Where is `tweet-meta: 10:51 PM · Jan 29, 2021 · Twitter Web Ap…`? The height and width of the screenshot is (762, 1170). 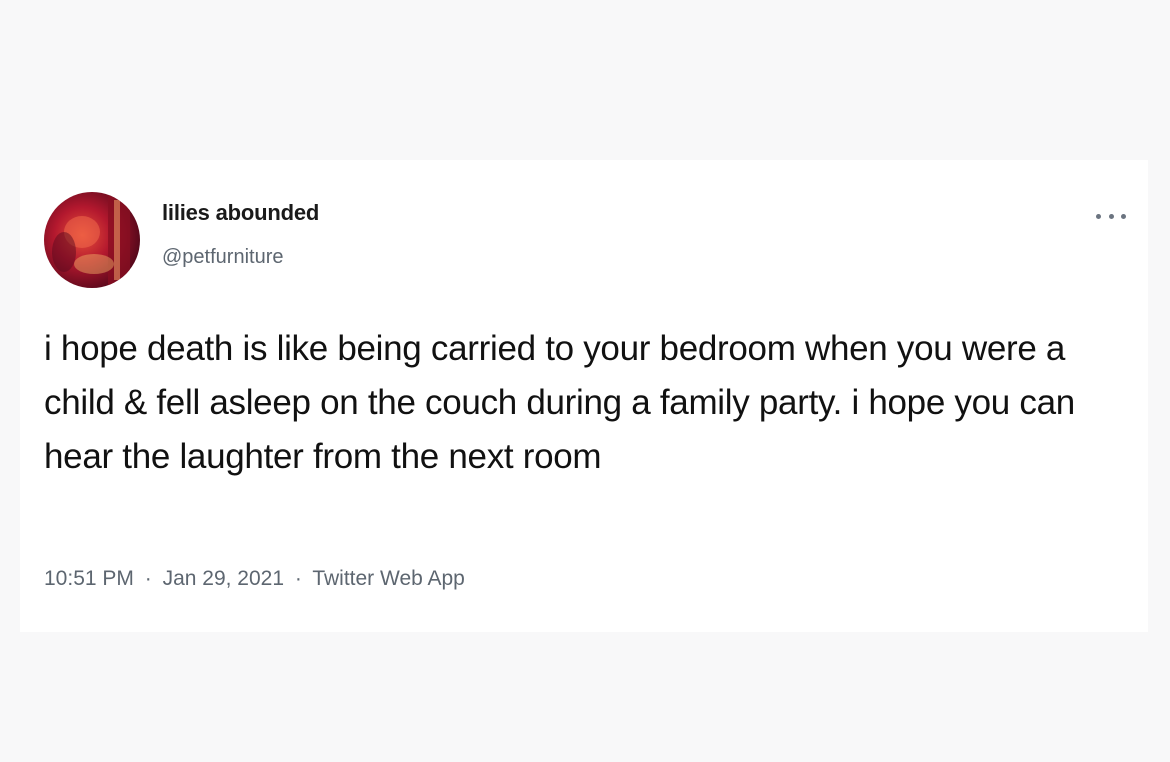
tweet-meta: 10:51 PM · Jan 29, 2021 · Twitter Web Ap… is located at coordinates (254, 579).